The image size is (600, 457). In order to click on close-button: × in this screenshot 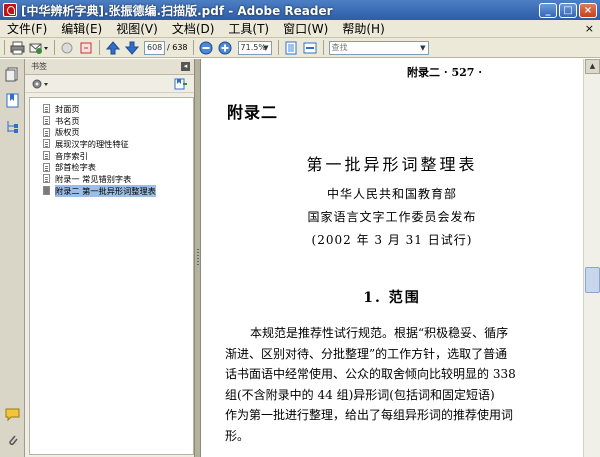, I will do `click(588, 10)`.